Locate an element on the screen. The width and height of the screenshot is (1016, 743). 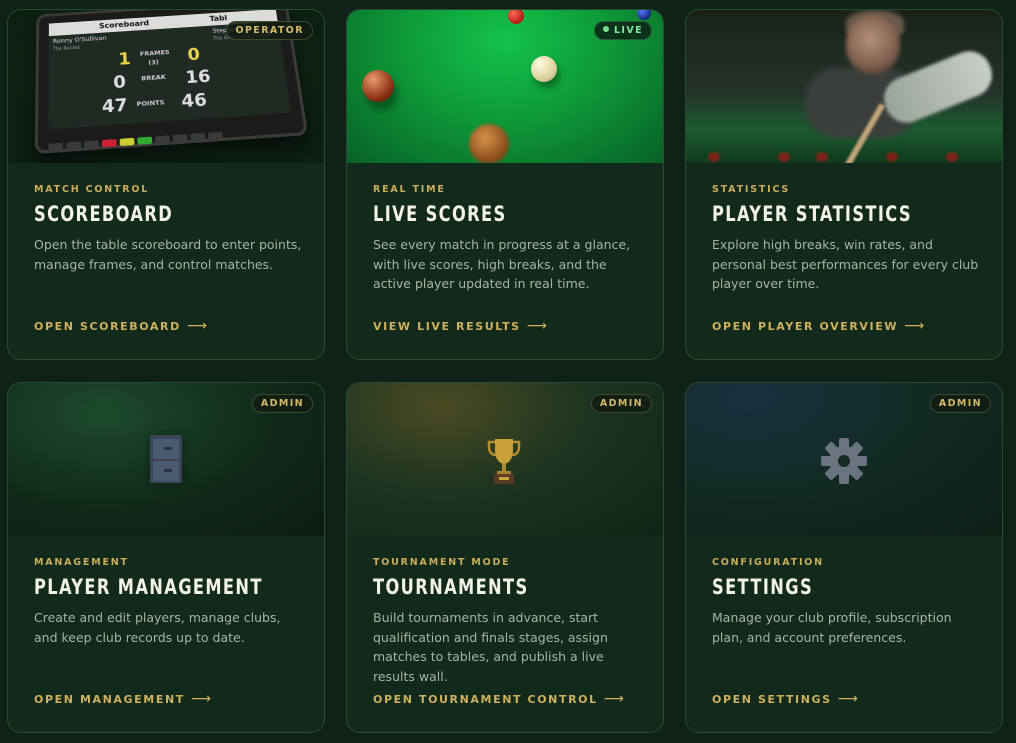
player-photo-image is located at coordinates (844, 86).